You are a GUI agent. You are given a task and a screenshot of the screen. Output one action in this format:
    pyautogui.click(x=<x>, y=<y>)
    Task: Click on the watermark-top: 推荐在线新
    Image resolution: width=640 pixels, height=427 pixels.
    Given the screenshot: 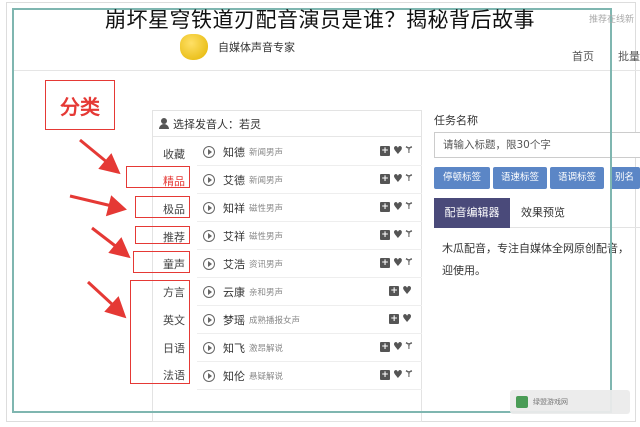 What is the action you would take?
    pyautogui.click(x=611, y=20)
    